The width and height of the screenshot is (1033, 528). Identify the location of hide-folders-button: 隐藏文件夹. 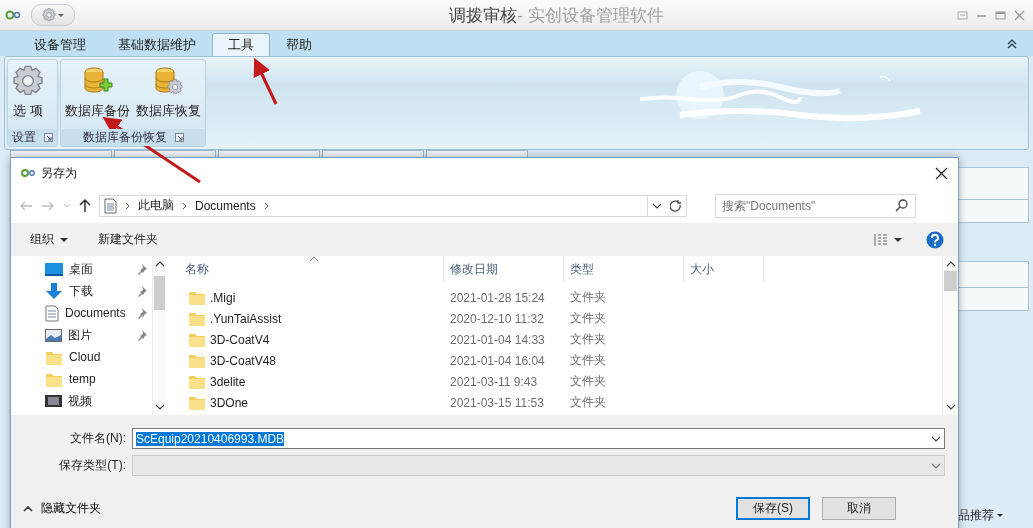
(62, 508).